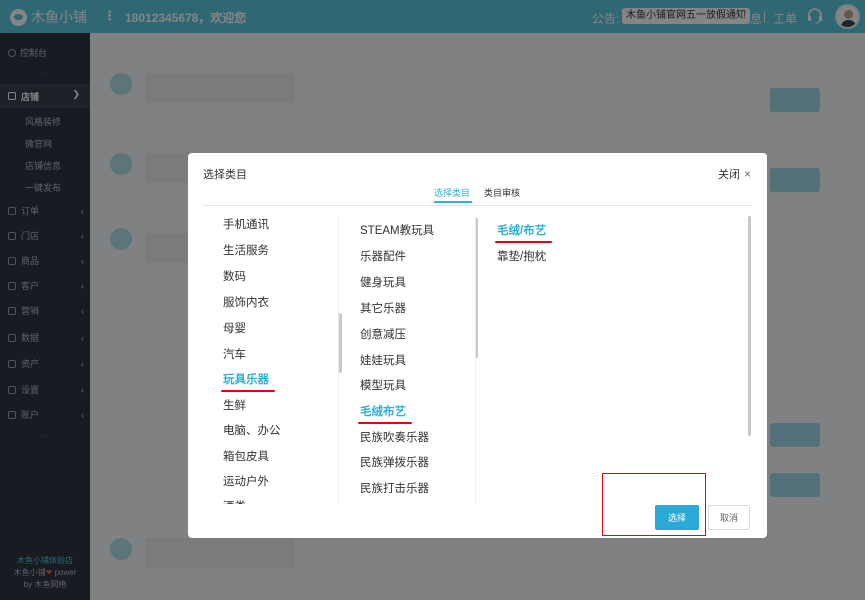 This screenshot has width=865, height=600. Describe the element at coordinates (394, 437) in the screenshot. I see `list-item: 民族吹奏乐器` at that location.